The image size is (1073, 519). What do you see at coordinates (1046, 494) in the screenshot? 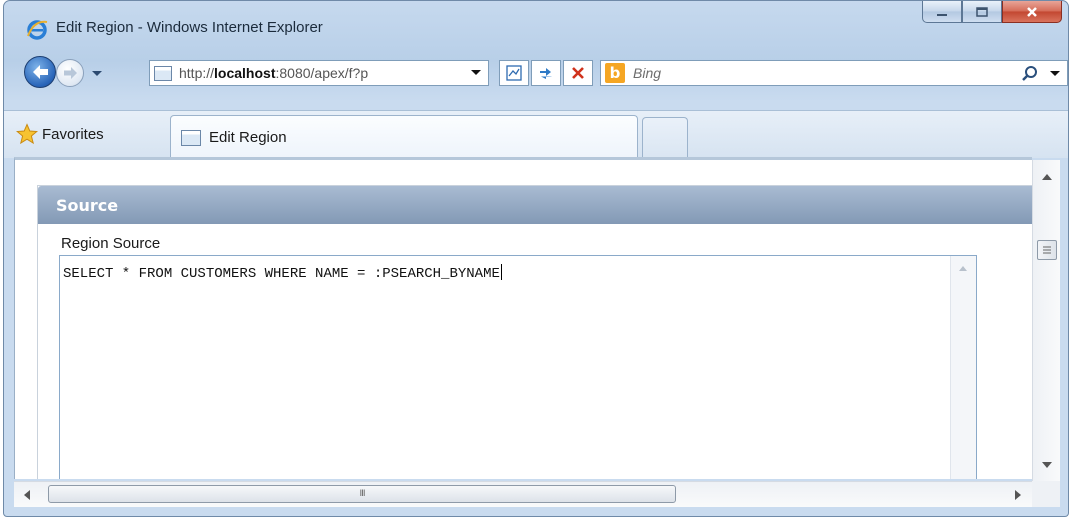
I see `scrollbar-corner` at bounding box center [1046, 494].